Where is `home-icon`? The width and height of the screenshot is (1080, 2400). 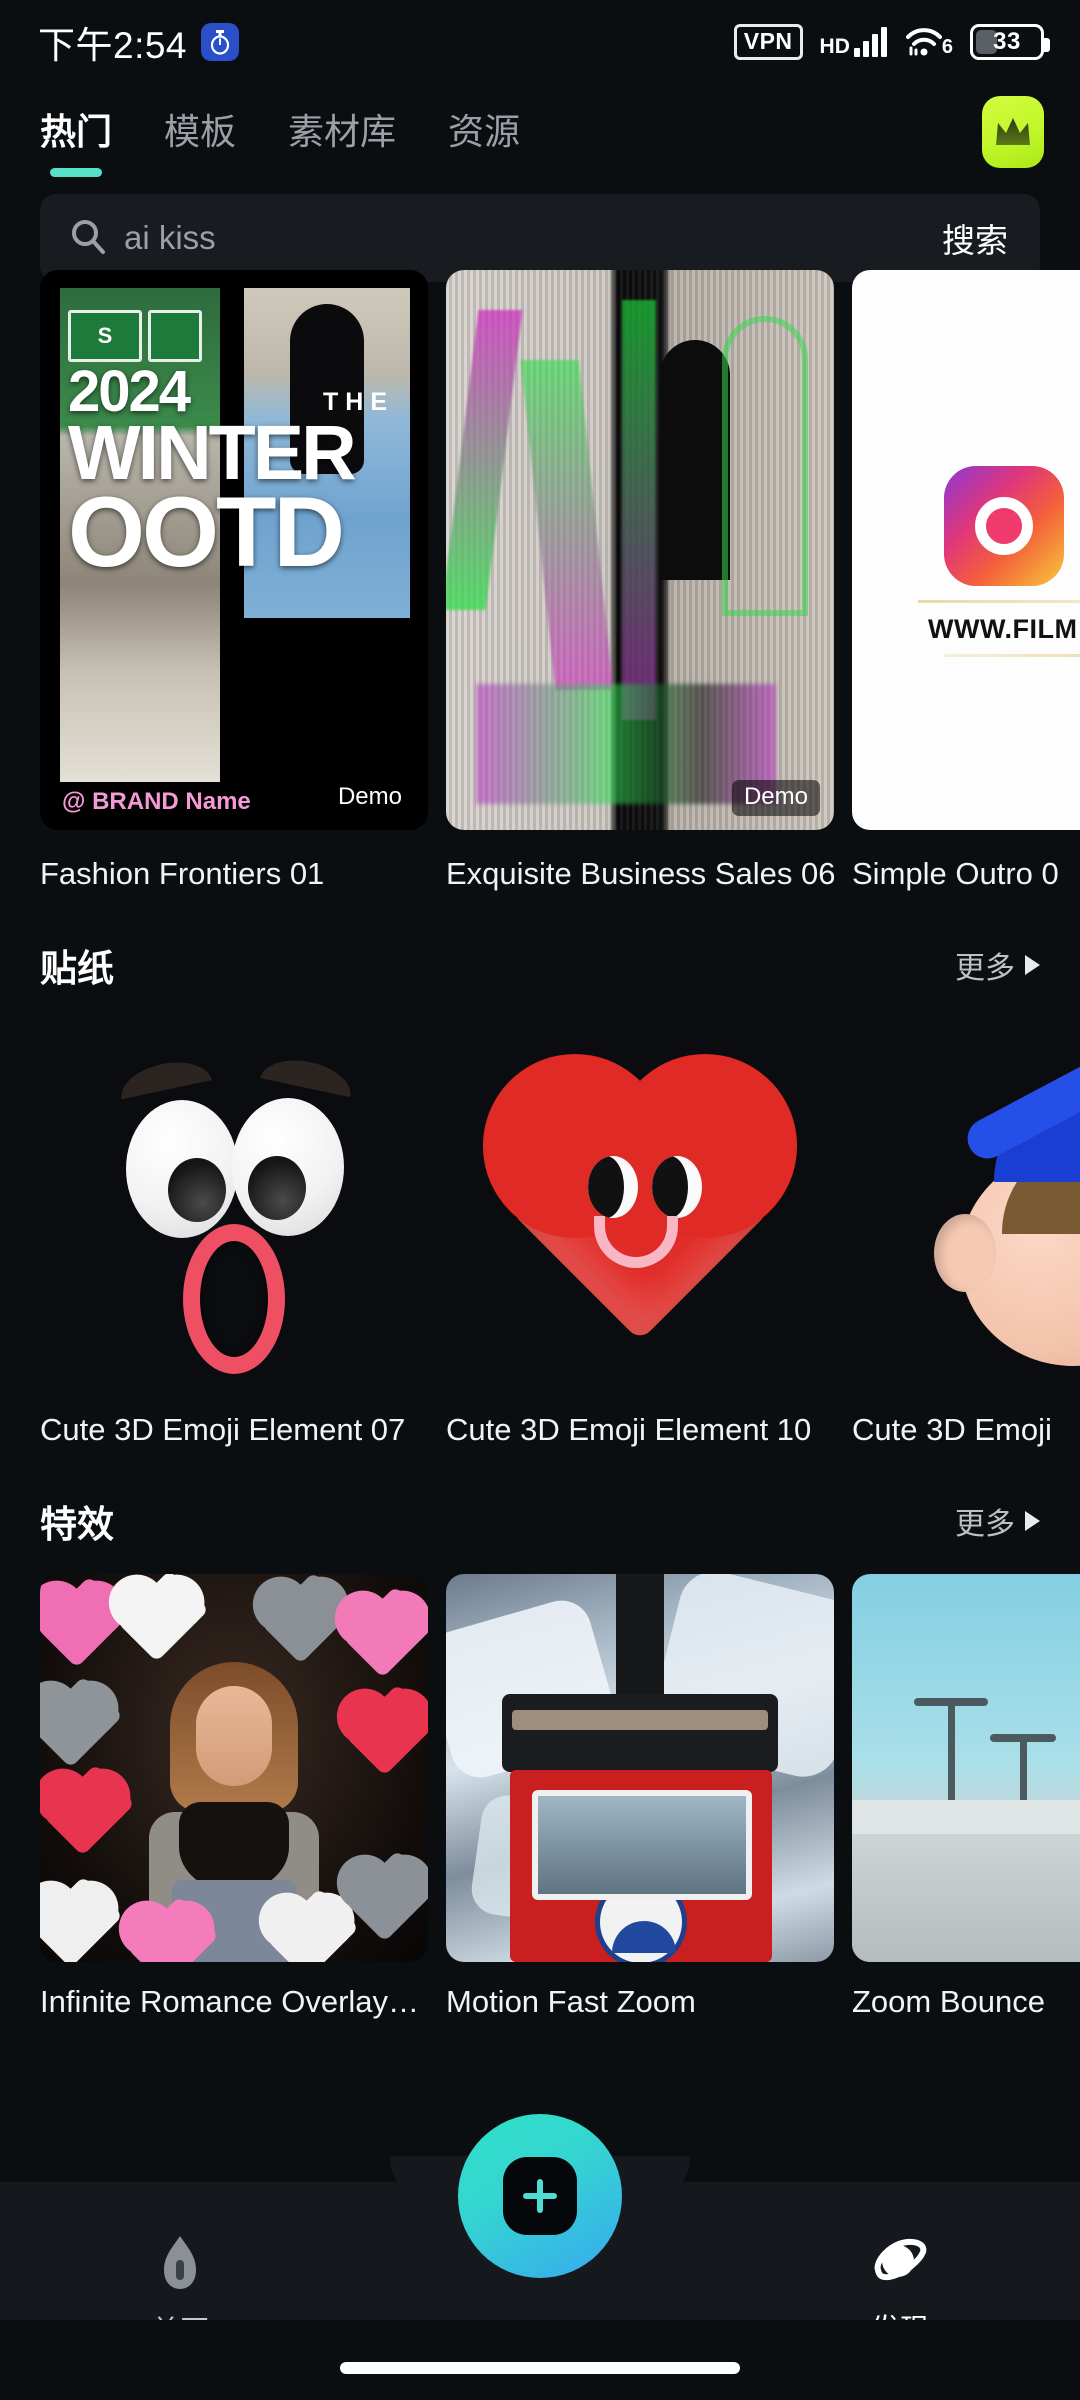
home-icon is located at coordinates (180, 2262).